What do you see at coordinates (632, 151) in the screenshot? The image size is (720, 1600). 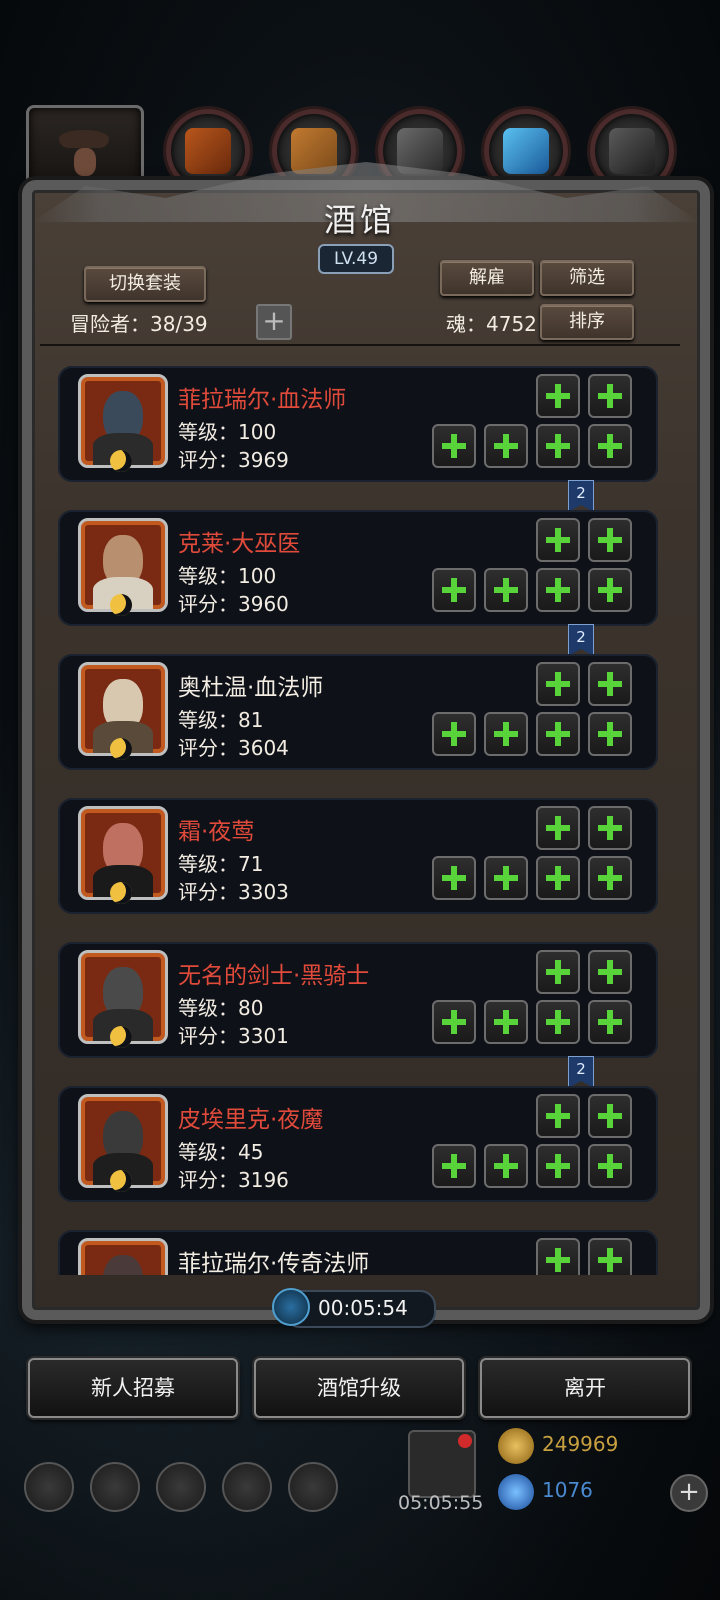 I see `ore-icon` at bounding box center [632, 151].